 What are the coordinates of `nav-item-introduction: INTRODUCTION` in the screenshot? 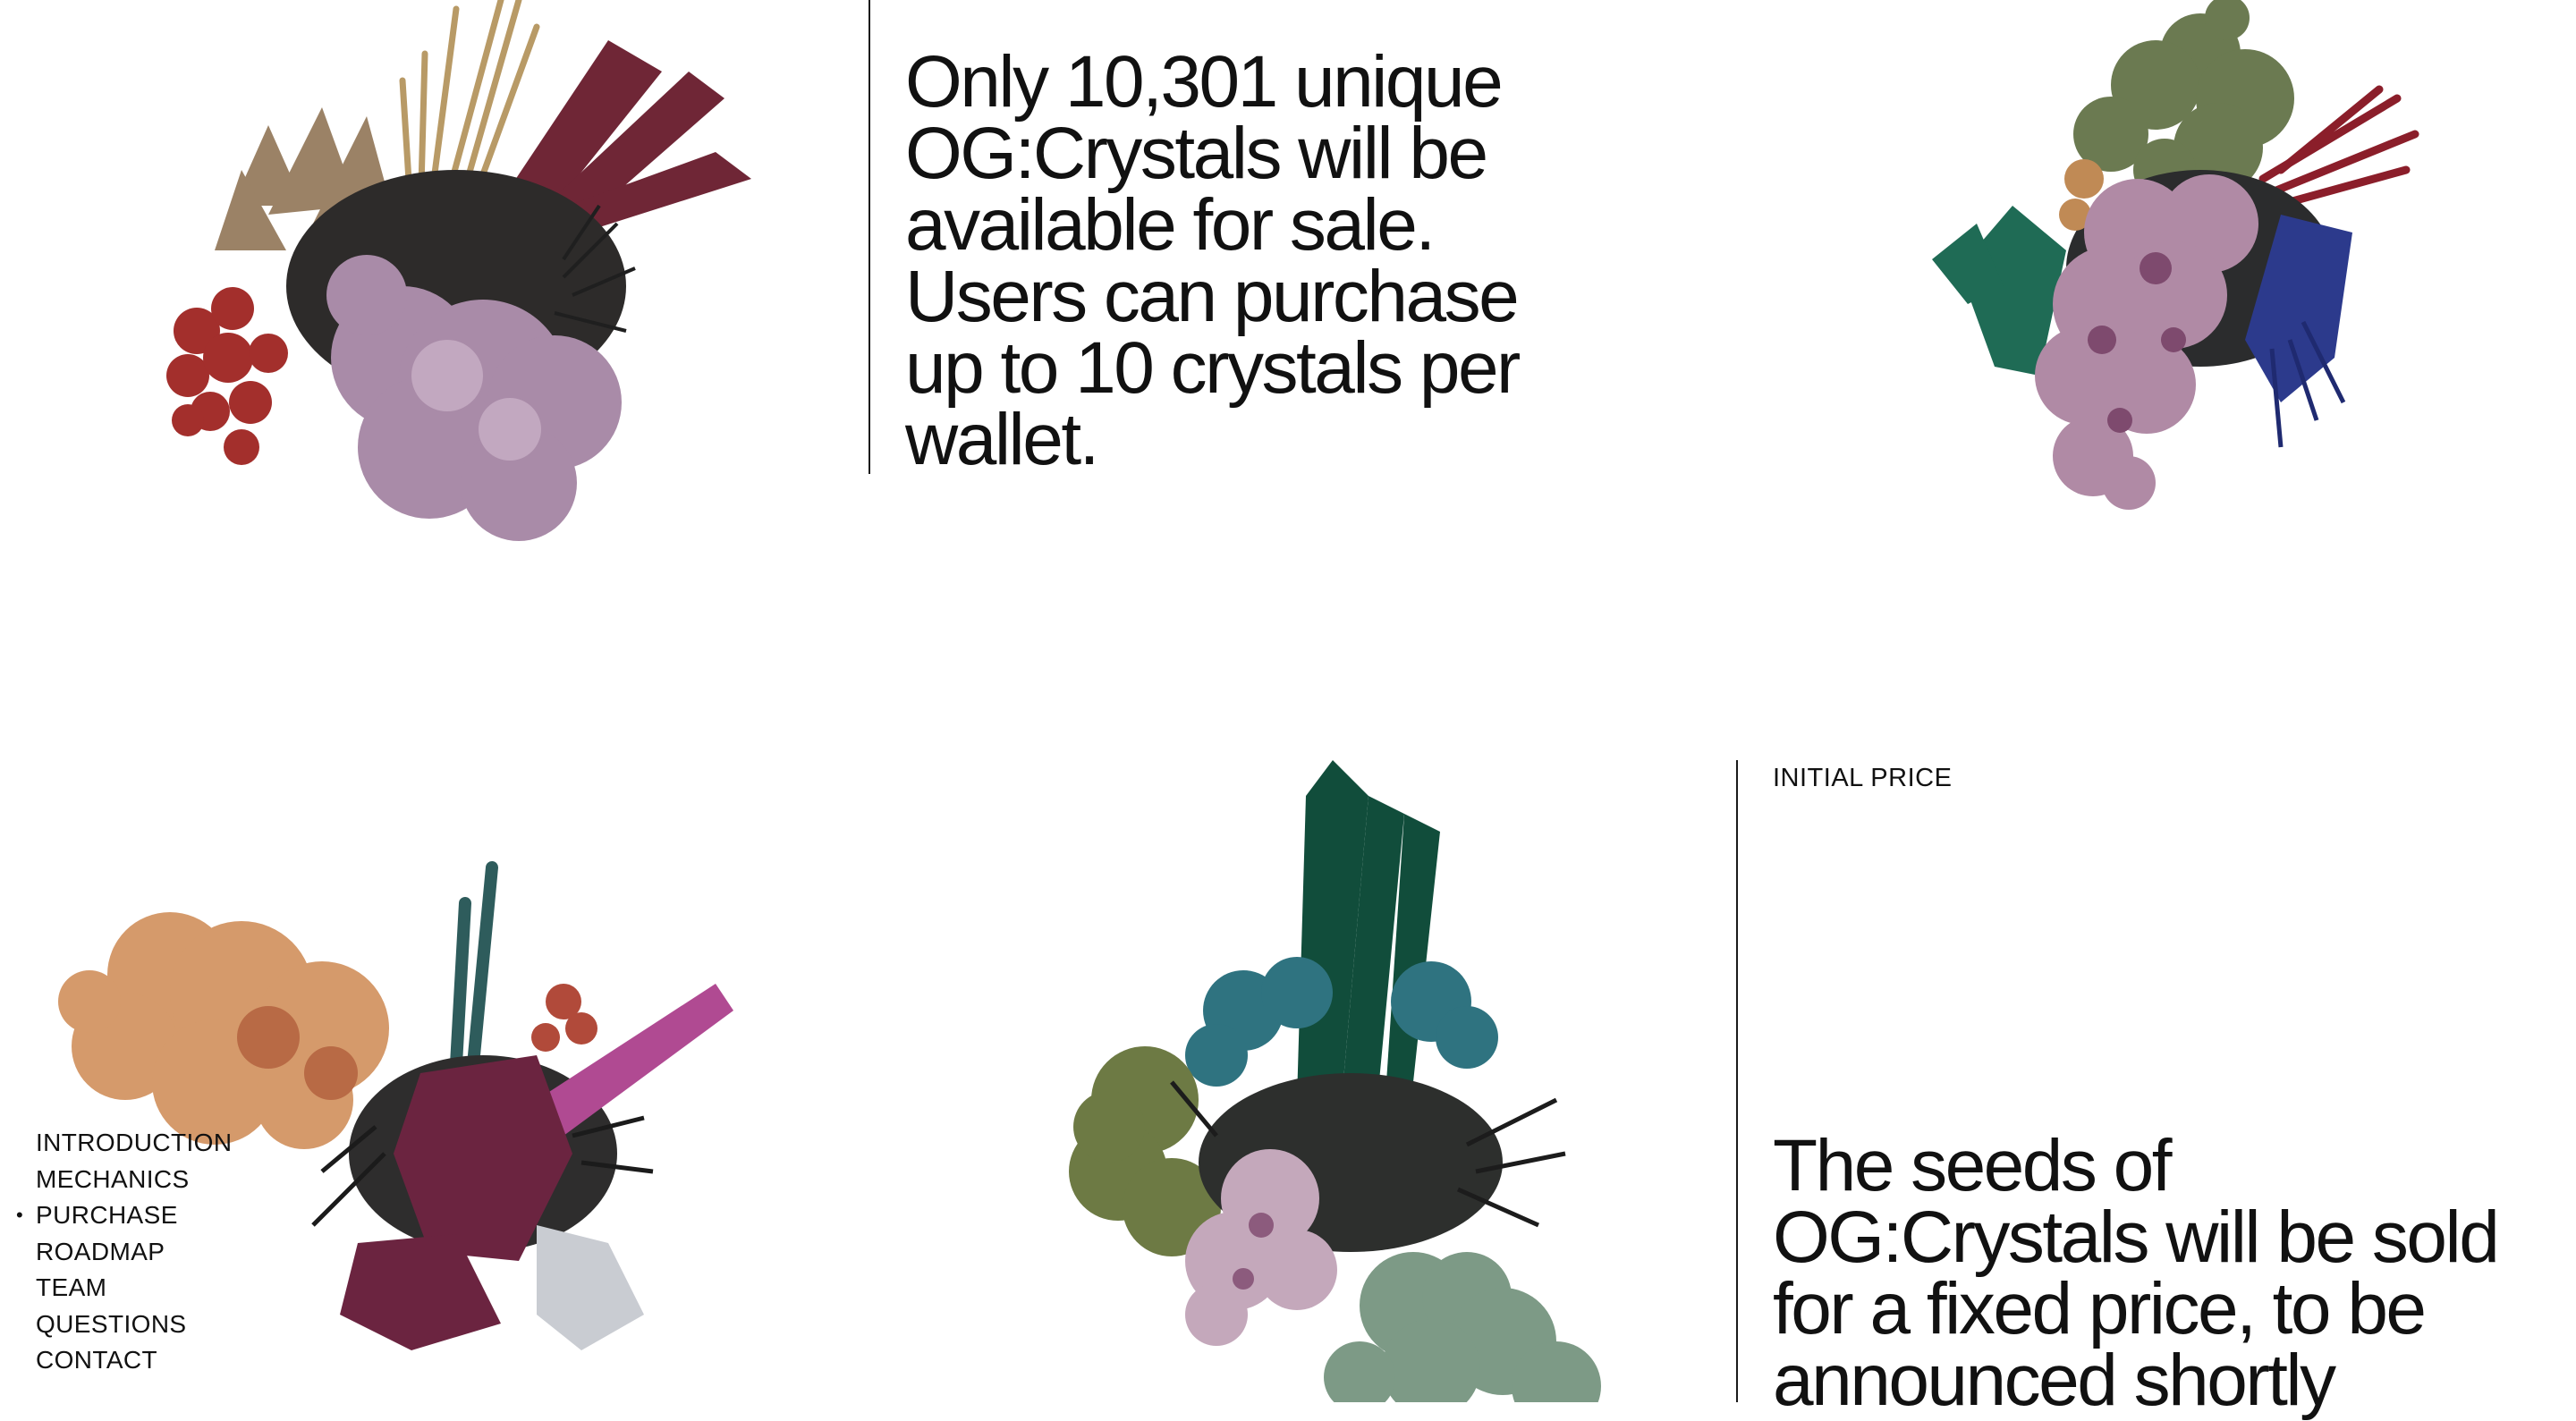 It's located at (134, 1143).